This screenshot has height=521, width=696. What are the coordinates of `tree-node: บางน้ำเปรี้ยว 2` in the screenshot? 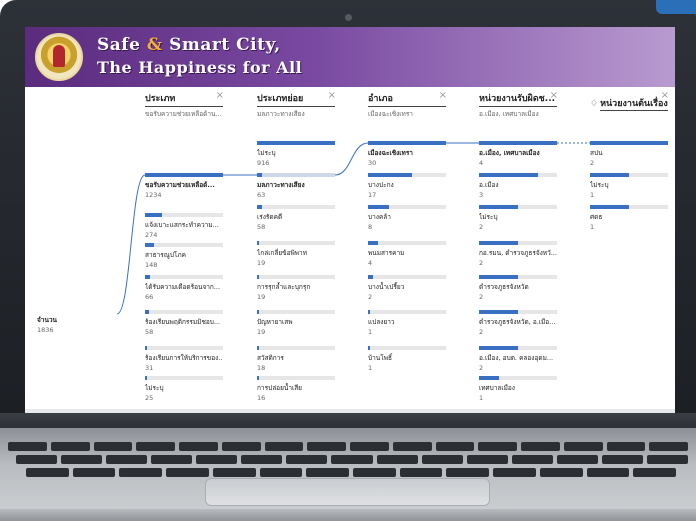 It's located at (407, 288).